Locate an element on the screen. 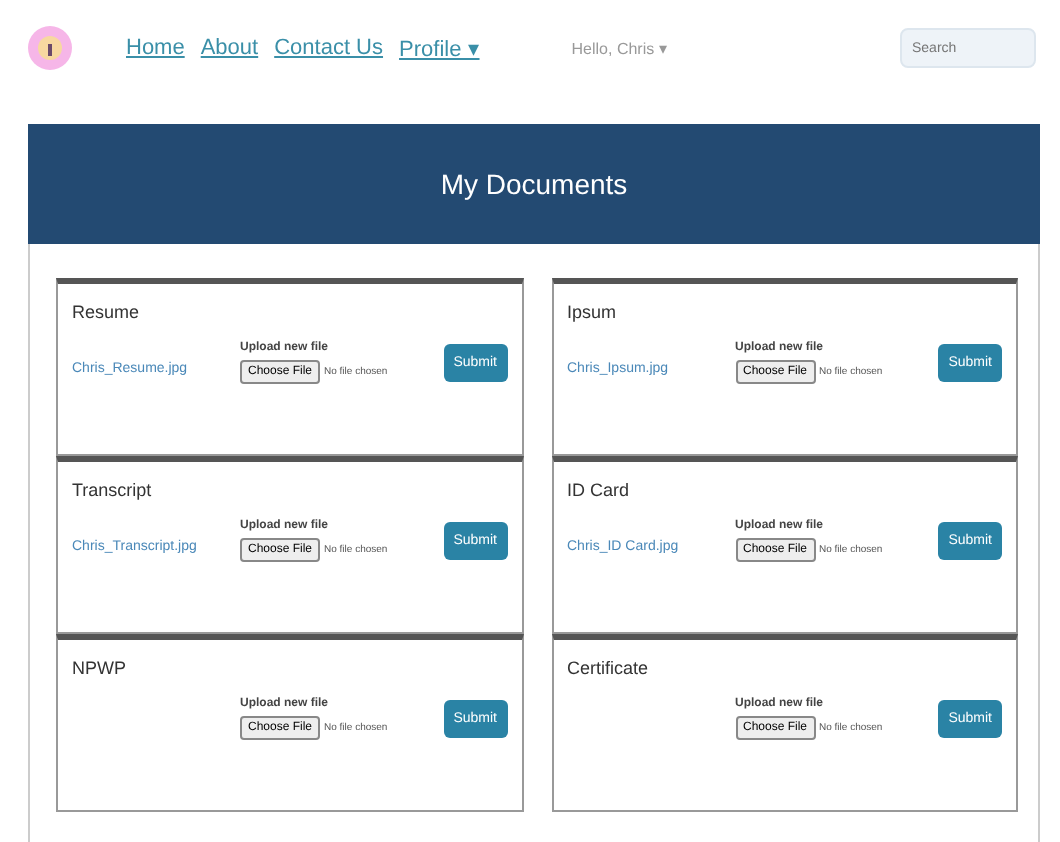  document-title: ID Card is located at coordinates (599, 490).